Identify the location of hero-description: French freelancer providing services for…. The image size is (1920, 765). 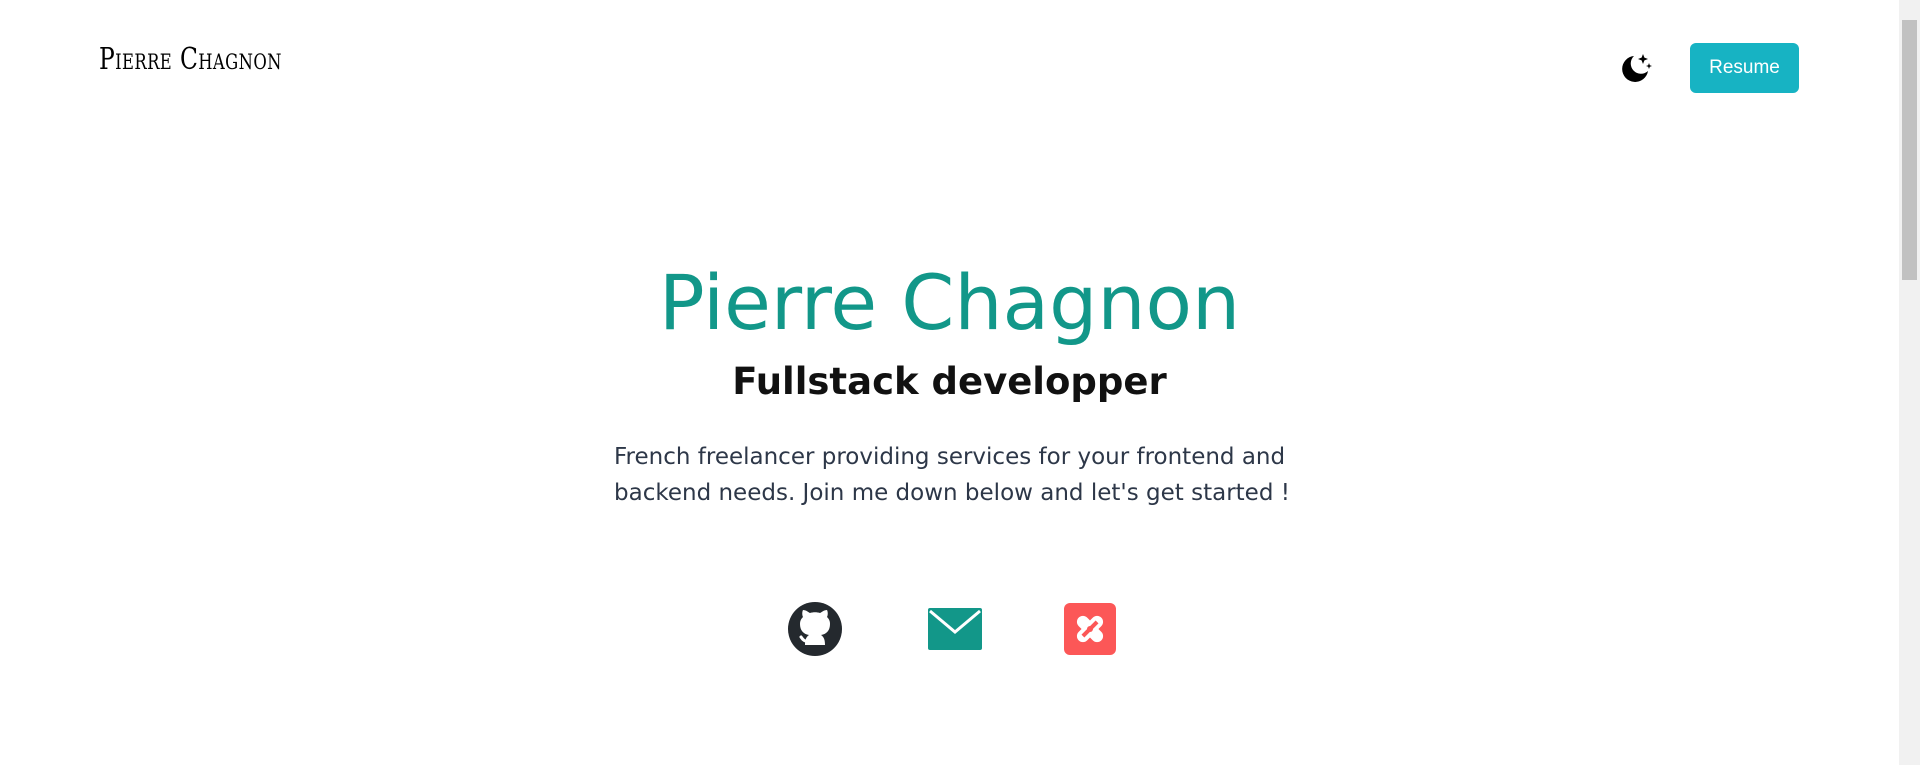
(952, 475).